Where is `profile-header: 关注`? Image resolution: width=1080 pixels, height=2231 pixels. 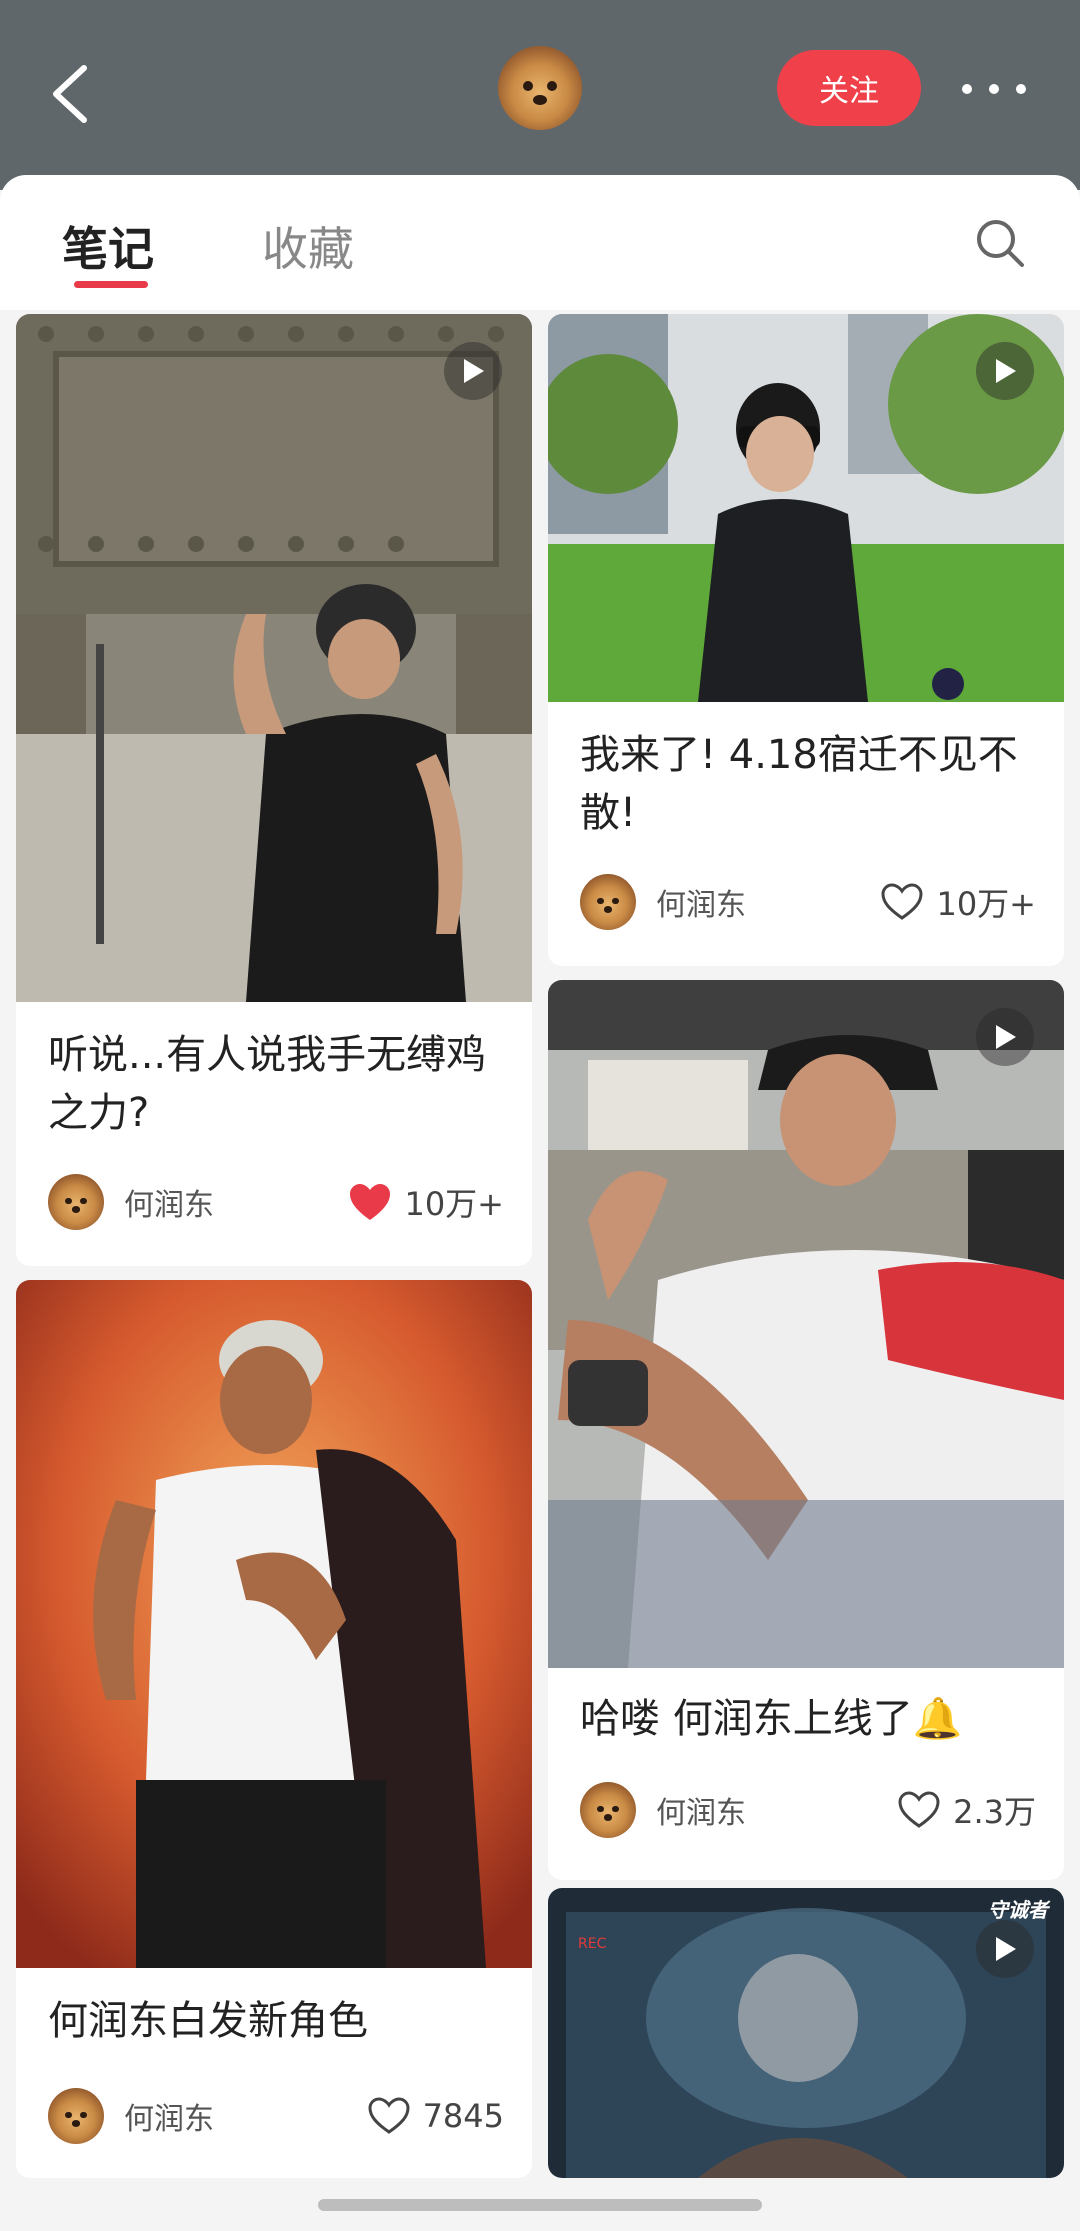 profile-header: 关注 is located at coordinates (540, 95).